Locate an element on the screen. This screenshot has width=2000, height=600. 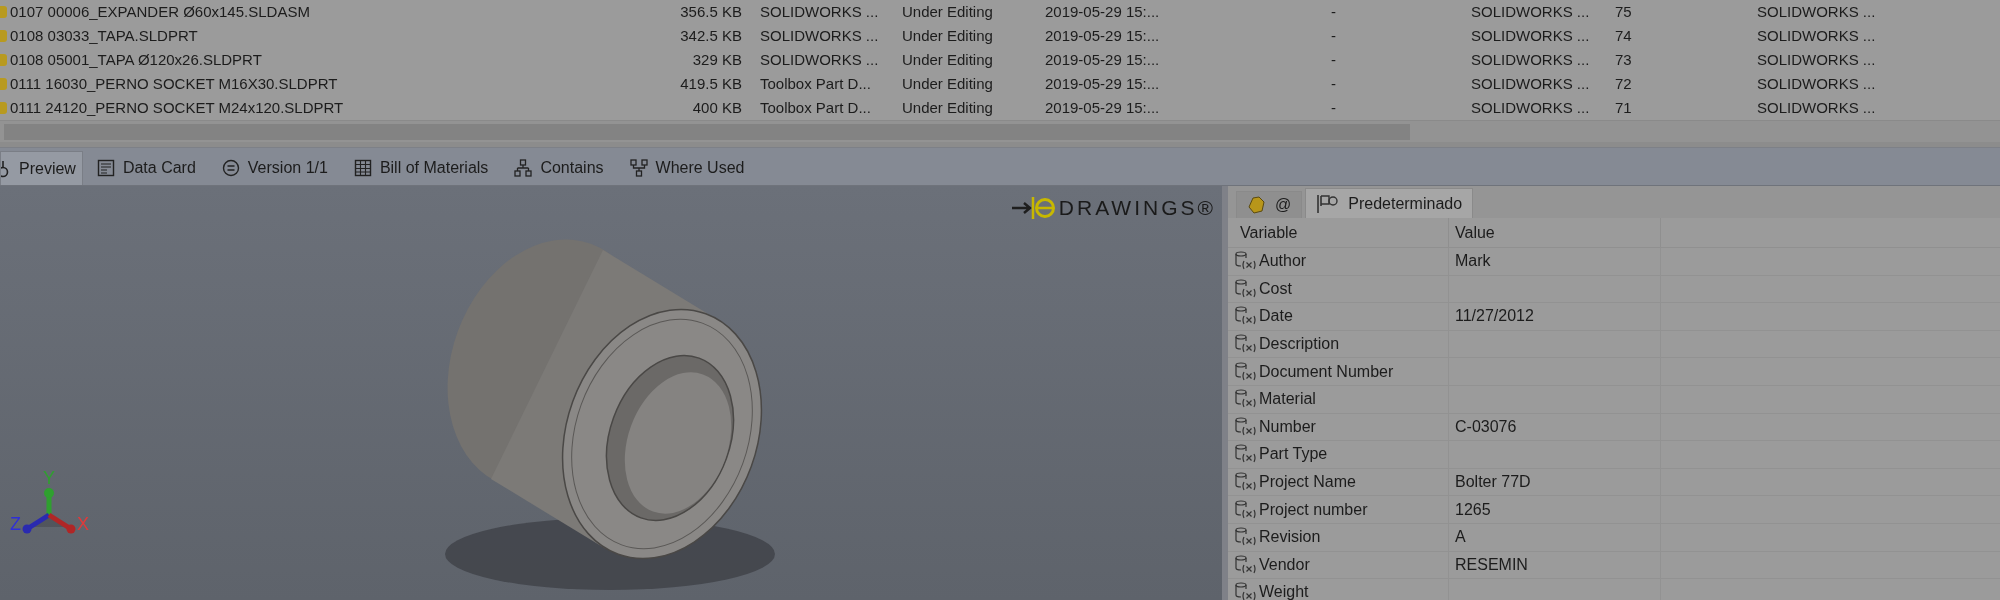
variable-name: Project Name is located at coordinates (1307, 482).